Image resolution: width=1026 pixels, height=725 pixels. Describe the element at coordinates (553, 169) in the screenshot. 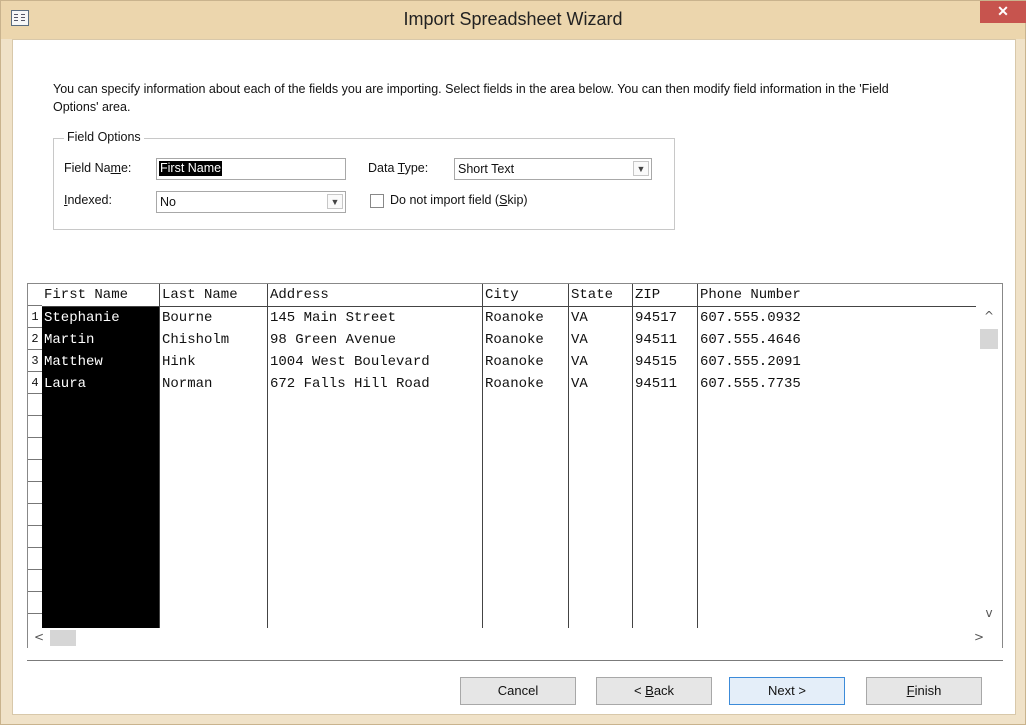

I see `data-type-select: Short Text ▼` at that location.